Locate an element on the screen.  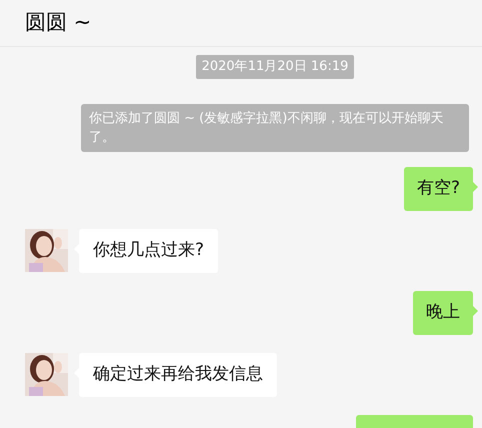
timestamp: 2020年11月20日 16:19 is located at coordinates (275, 66).